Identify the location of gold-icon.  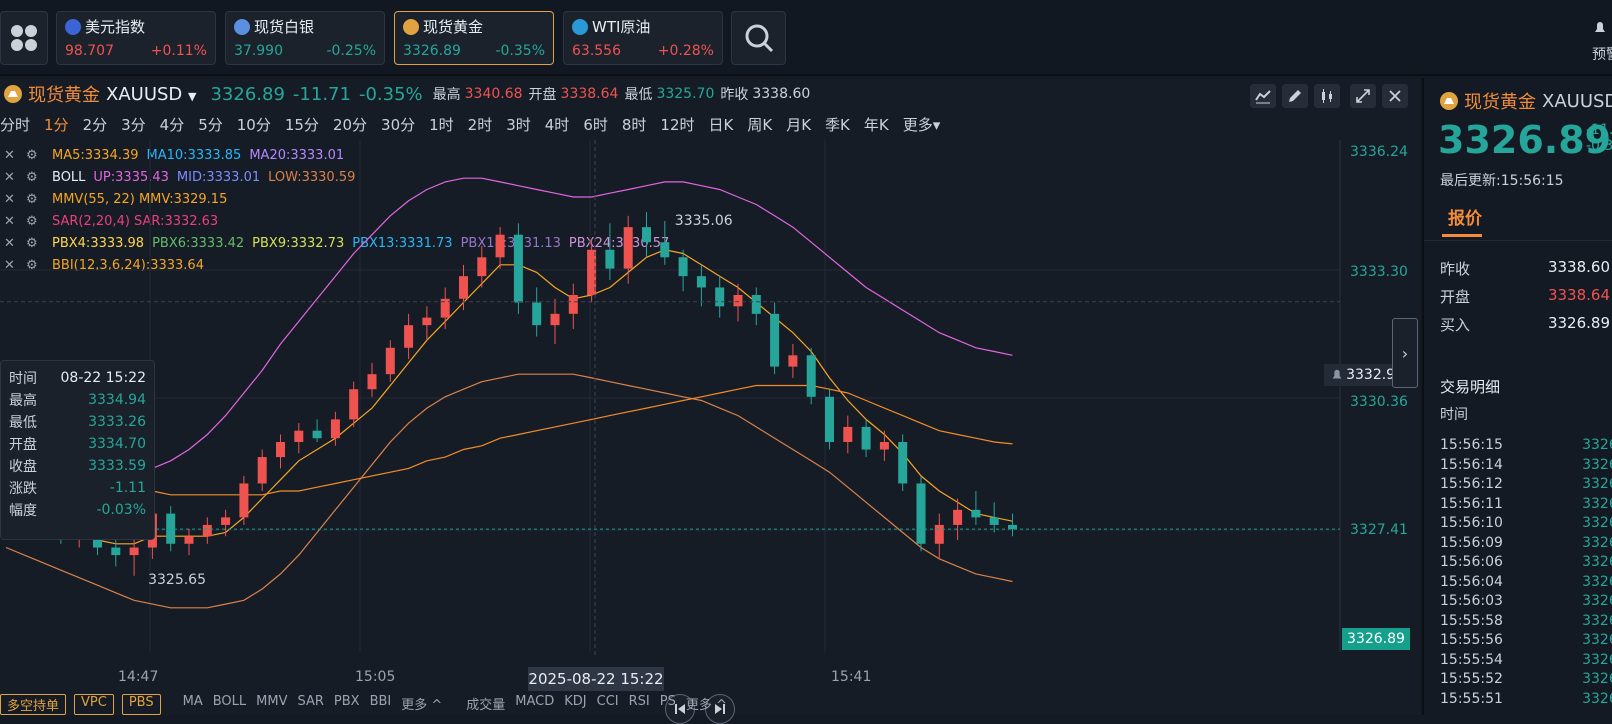
(1449, 101).